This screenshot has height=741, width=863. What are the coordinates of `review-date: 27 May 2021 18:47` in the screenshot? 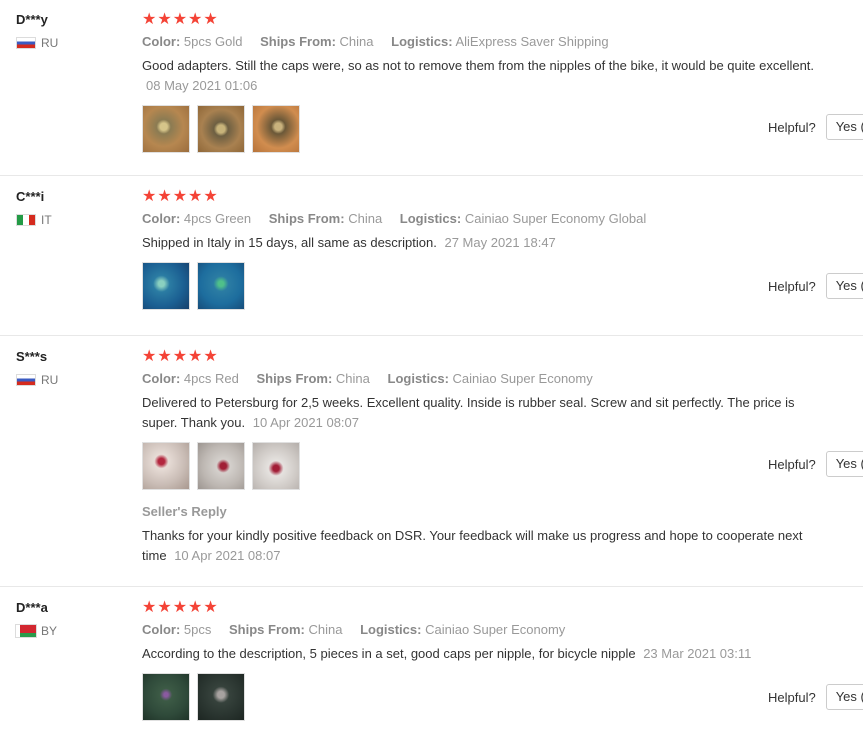 It's located at (500, 242).